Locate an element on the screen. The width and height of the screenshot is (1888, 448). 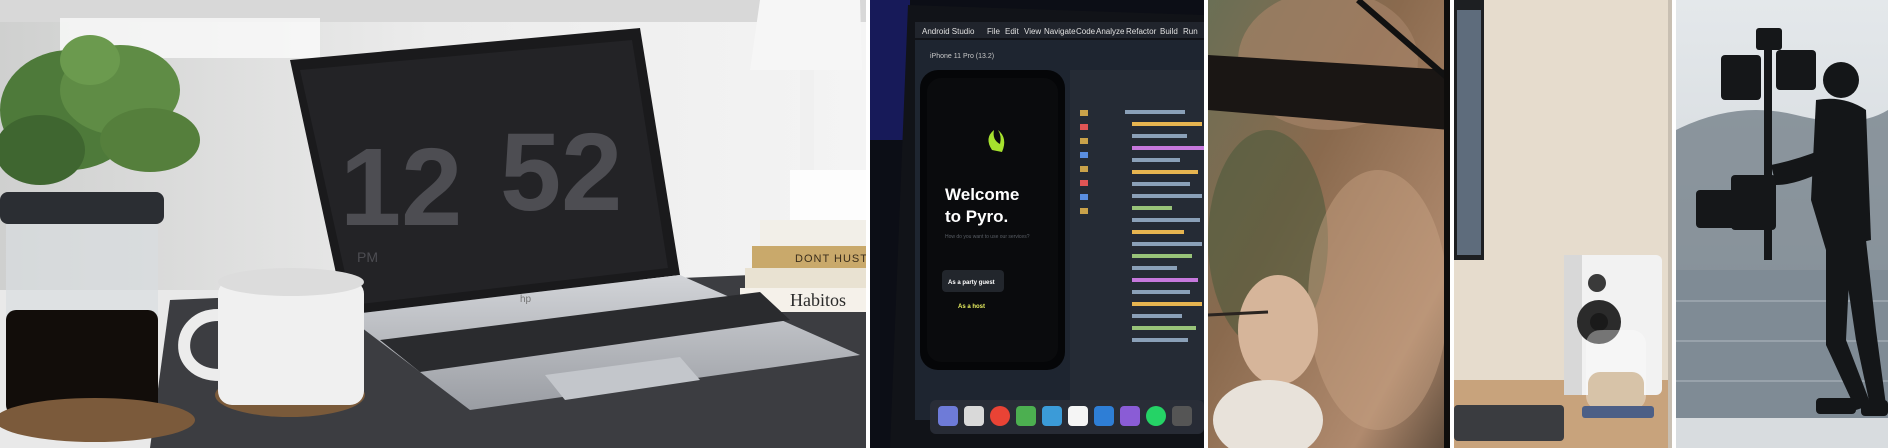
photo-camera-operator-image is located at coordinates (1782, 224).